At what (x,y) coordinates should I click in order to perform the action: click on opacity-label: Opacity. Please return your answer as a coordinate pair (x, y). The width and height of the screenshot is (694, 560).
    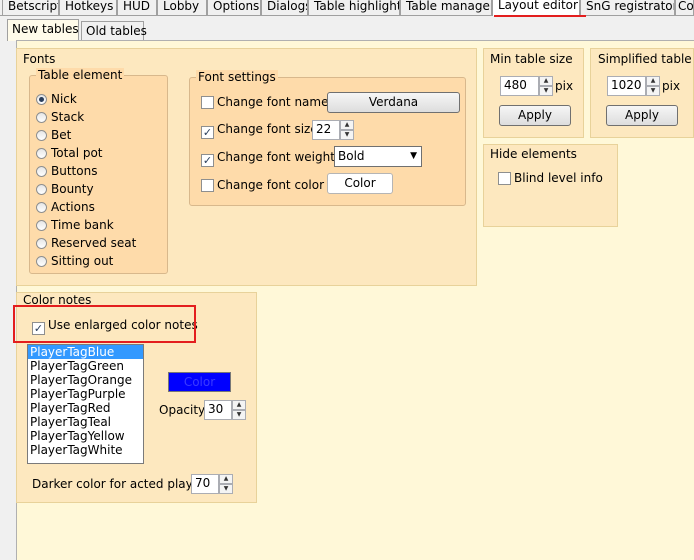
    Looking at the image, I should click on (182, 410).